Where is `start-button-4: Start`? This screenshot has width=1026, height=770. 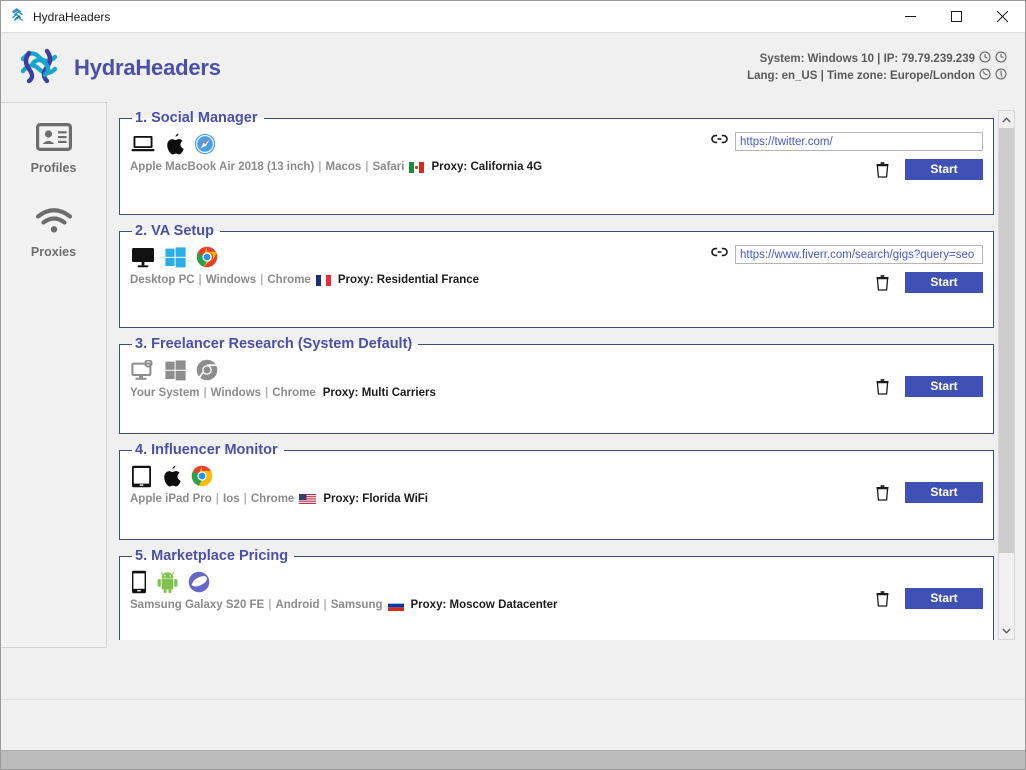
start-button-4: Start is located at coordinates (944, 492).